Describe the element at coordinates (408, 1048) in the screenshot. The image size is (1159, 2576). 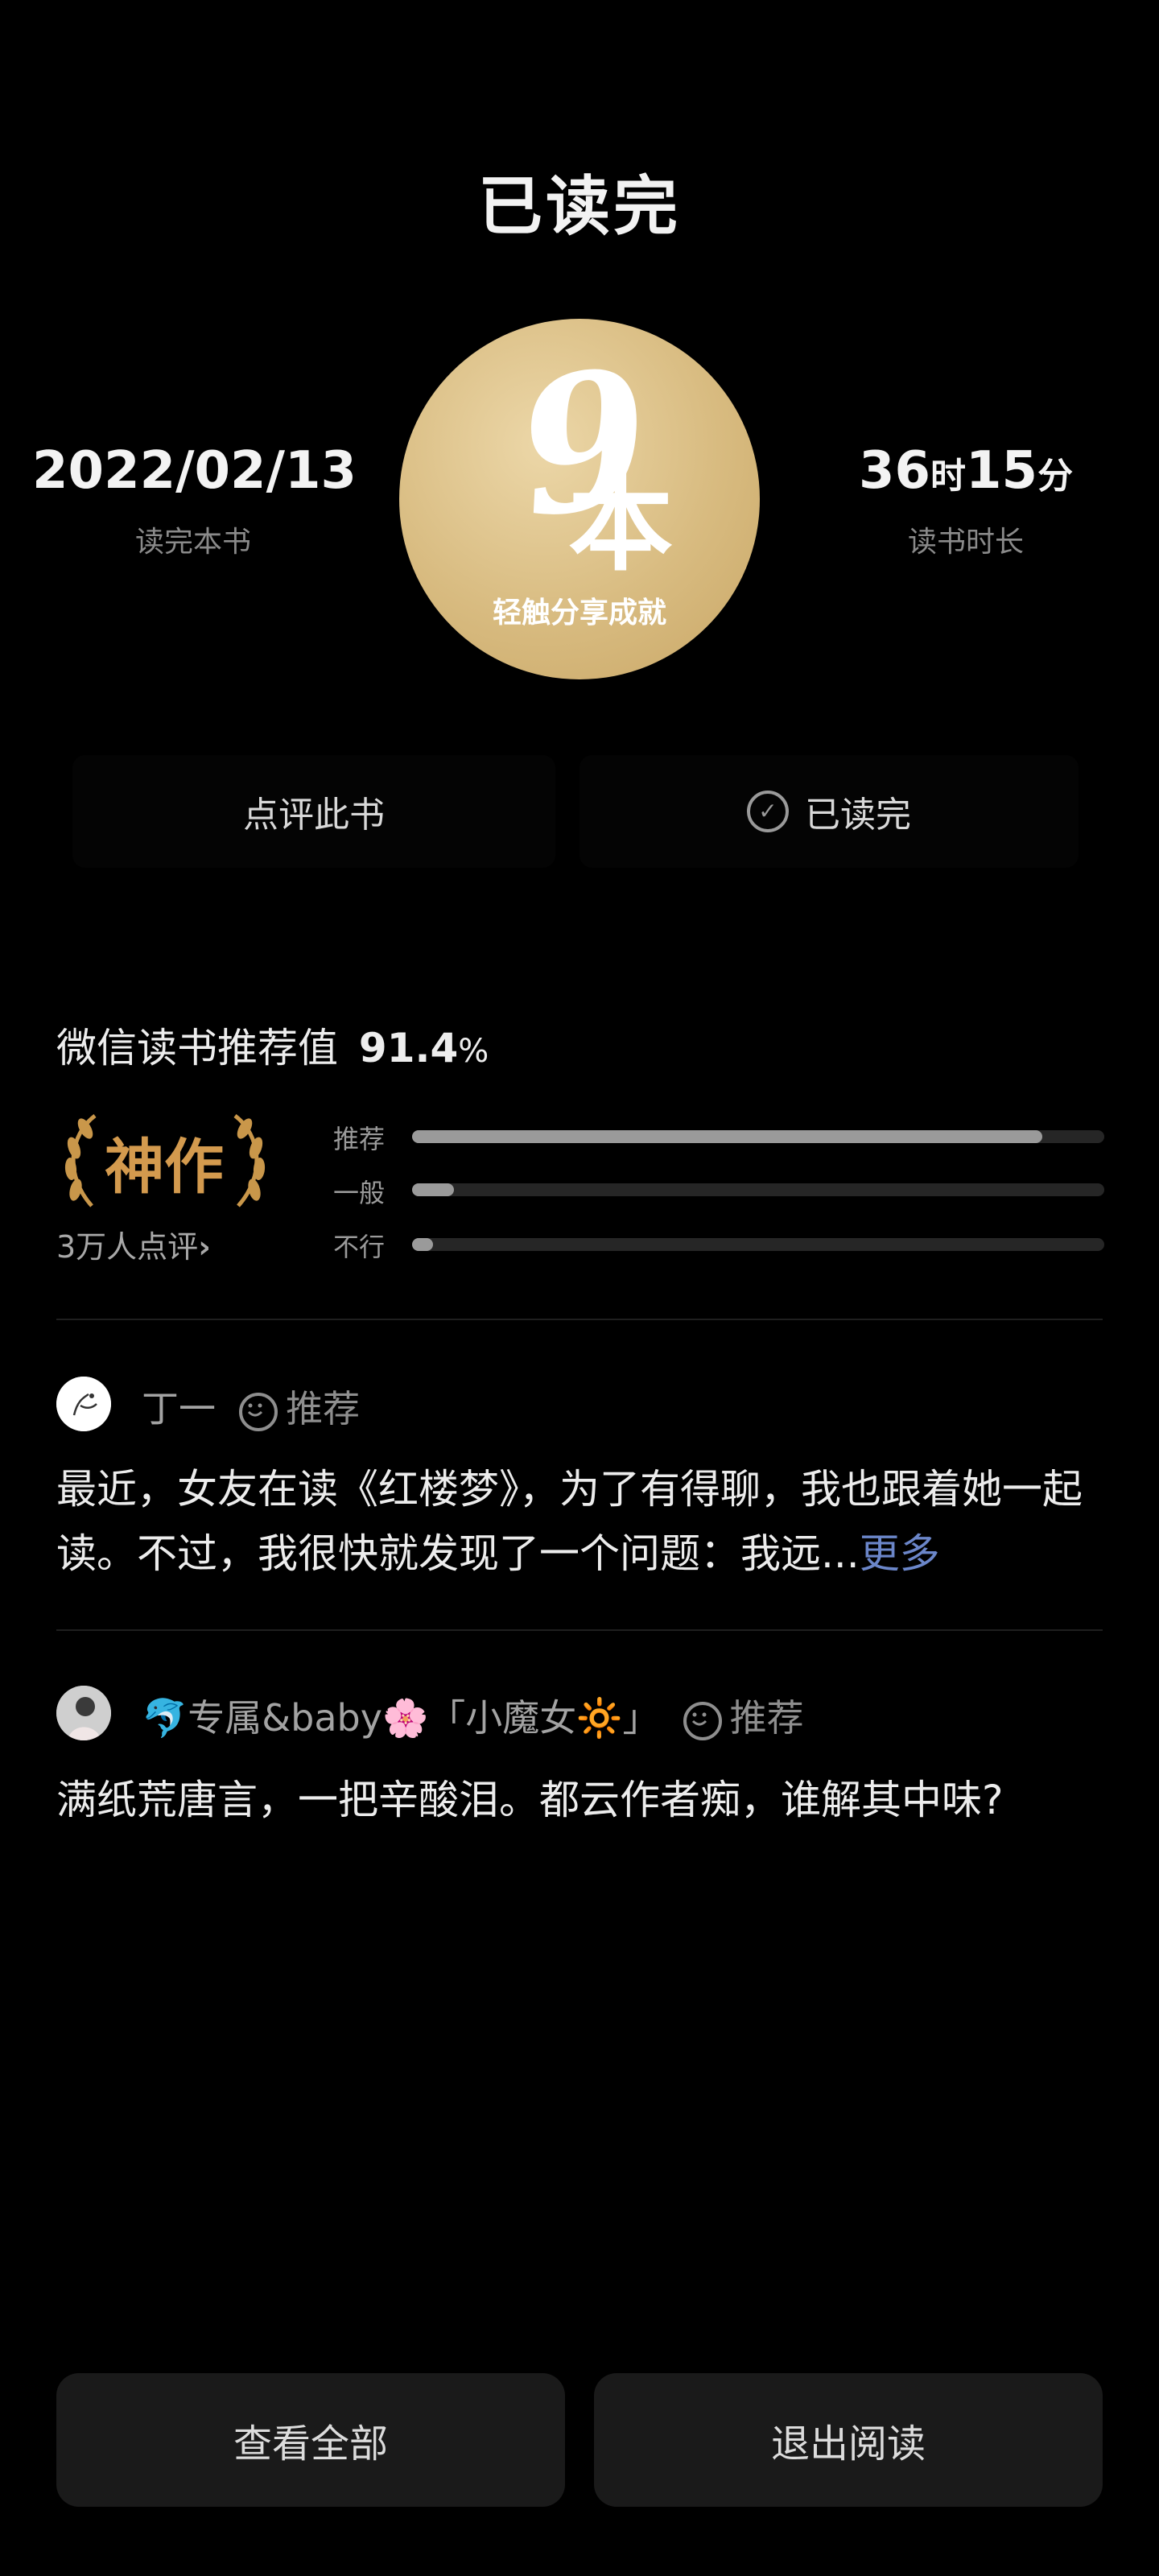
I see `recommendation-value: 91.4` at that location.